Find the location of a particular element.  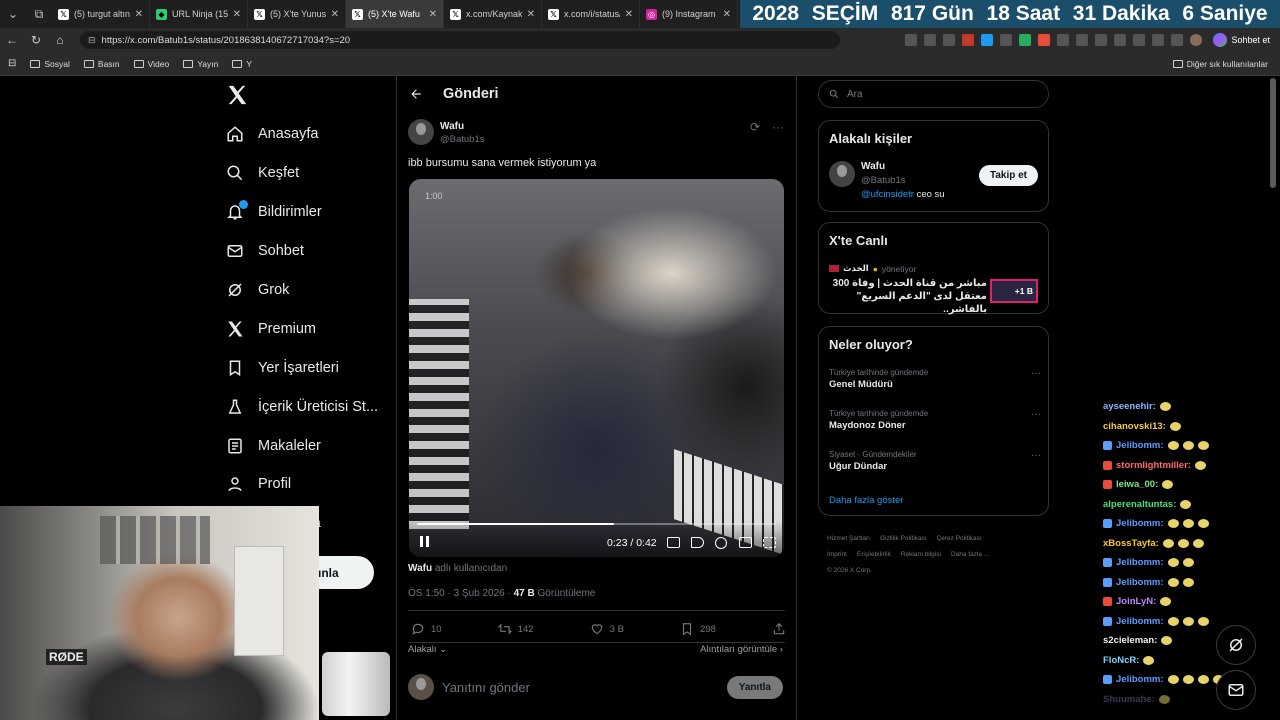

favorites-icon is located at coordinates (1120, 40).